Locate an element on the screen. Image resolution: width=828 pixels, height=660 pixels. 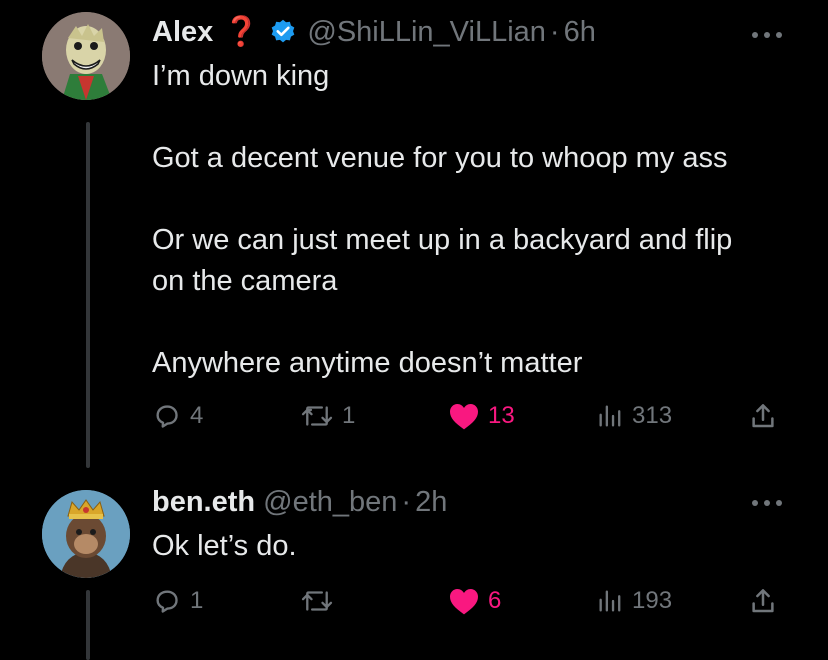
retweet-button: 1 is located at coordinates (327, 416).